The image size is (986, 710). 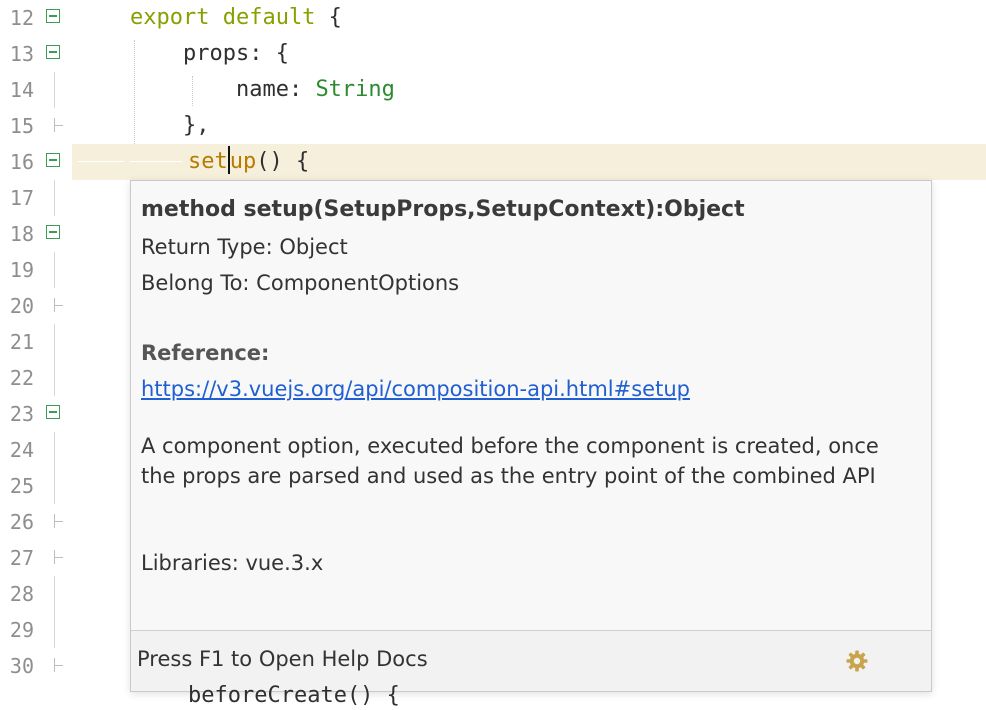 What do you see at coordinates (21, 198) in the screenshot?
I see `line-number: 17` at bounding box center [21, 198].